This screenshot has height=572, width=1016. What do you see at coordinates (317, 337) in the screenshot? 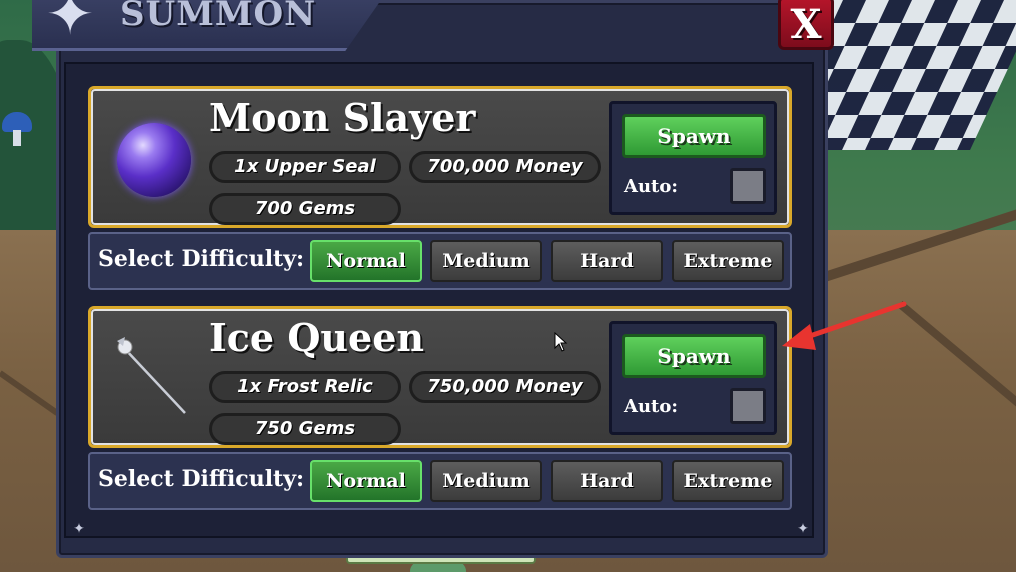
I see `boss-name: Ice Queen` at bounding box center [317, 337].